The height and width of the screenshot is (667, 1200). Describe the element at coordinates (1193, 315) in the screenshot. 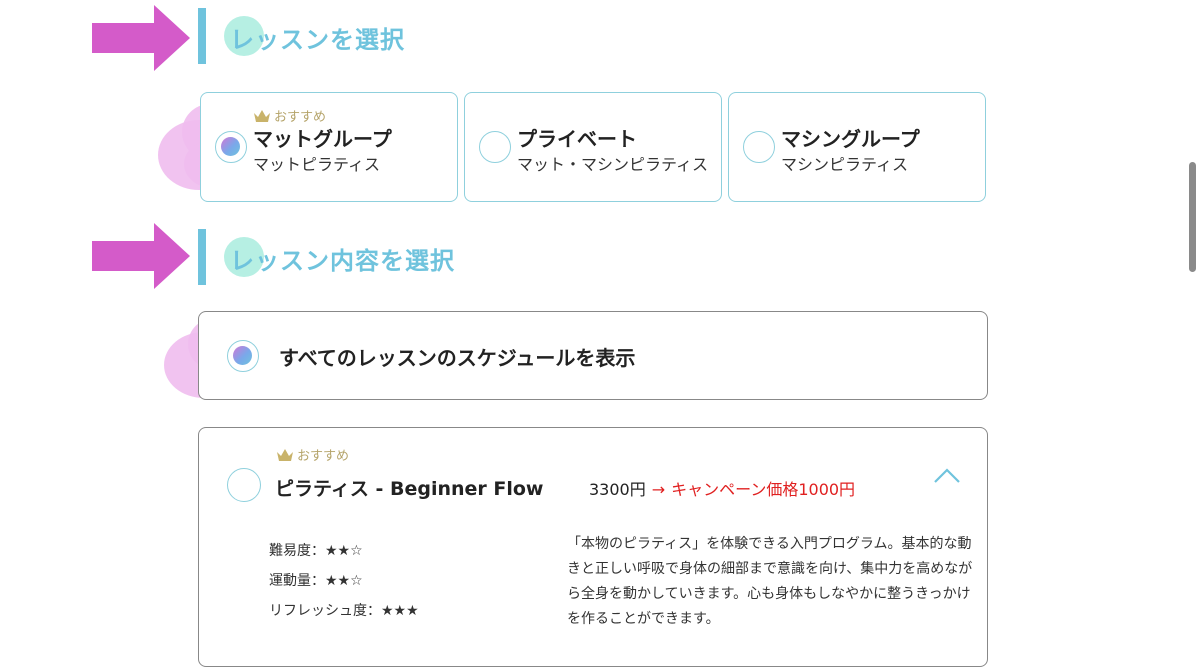

I see `scrollbar-track` at that location.